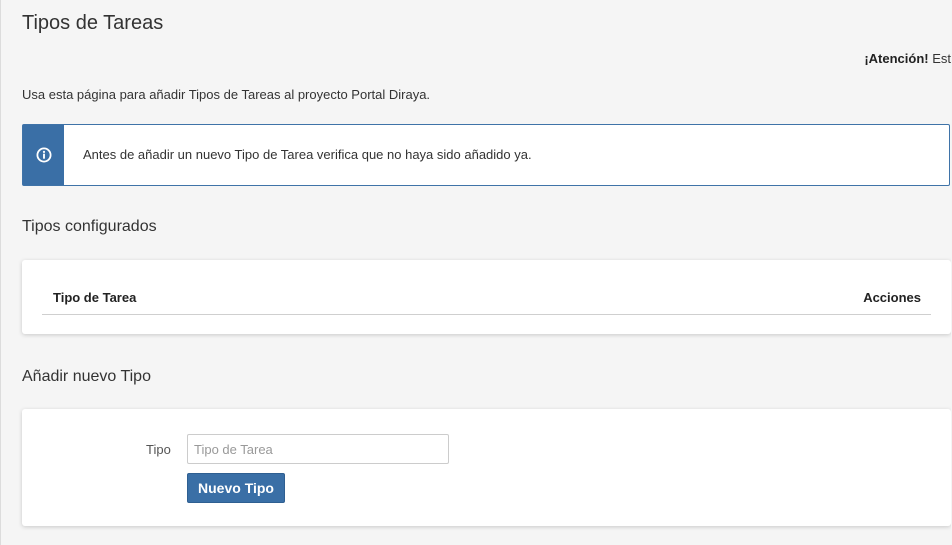  I want to click on info-circle-icon, so click(43, 155).